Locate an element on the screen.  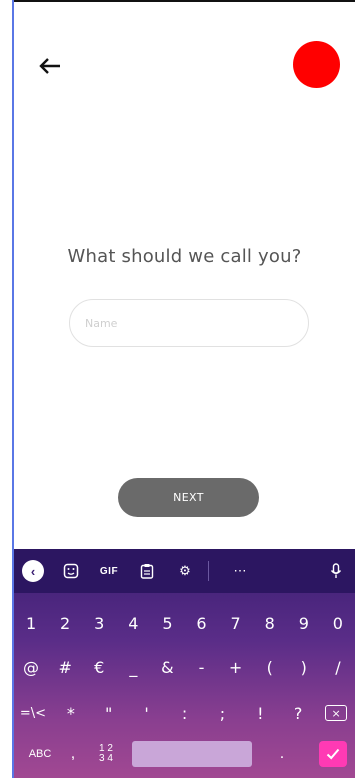
key: ' is located at coordinates (147, 713).